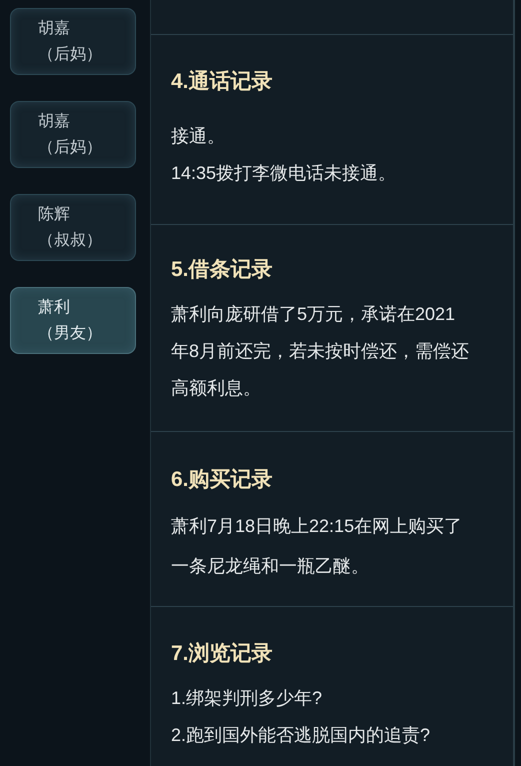  What do you see at coordinates (247, 698) in the screenshot?
I see `record-line: 1.绑架判刑多少年?` at bounding box center [247, 698].